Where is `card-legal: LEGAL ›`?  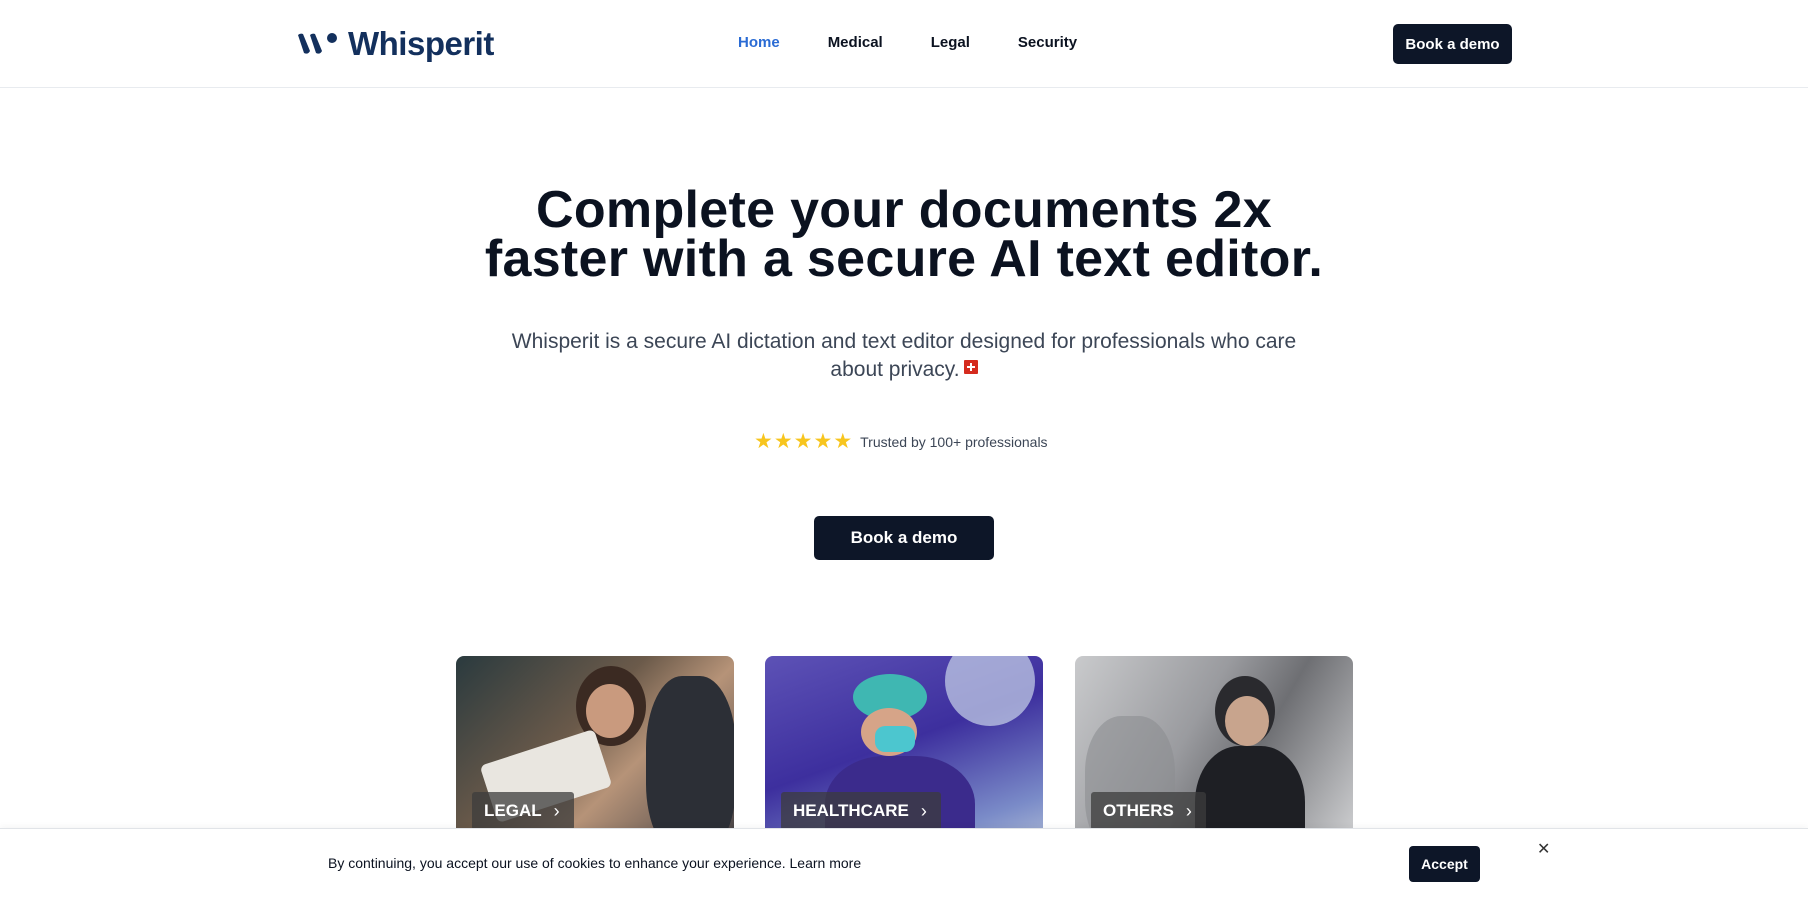
card-legal: LEGAL › is located at coordinates (595, 756).